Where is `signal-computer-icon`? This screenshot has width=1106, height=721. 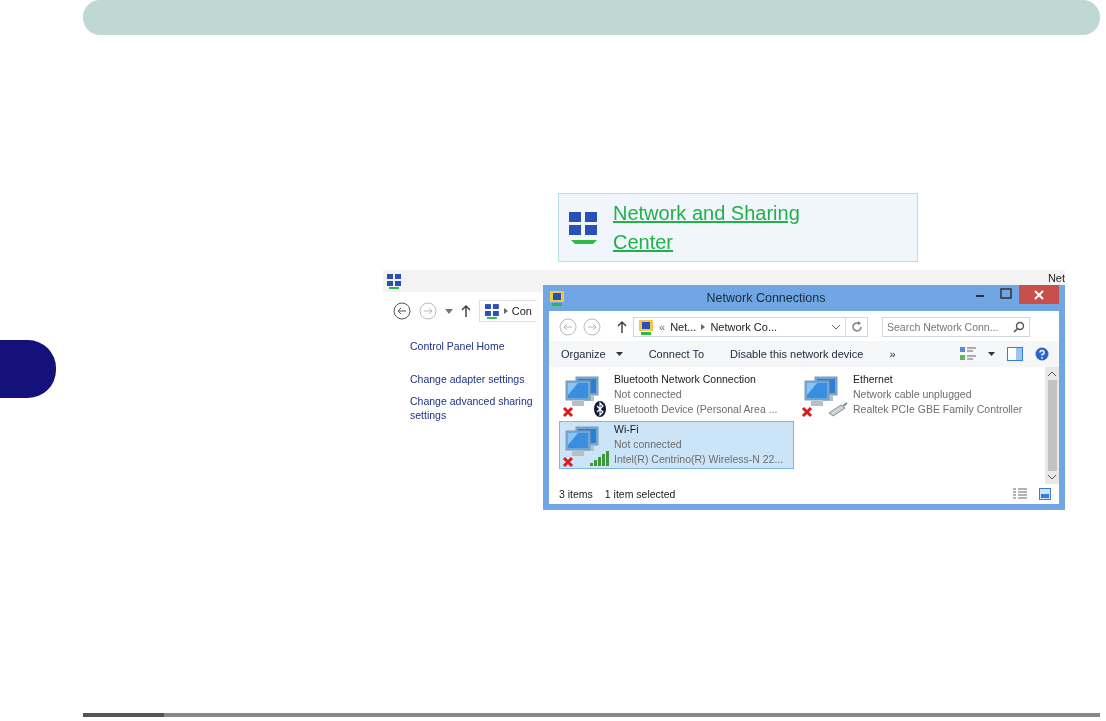
signal-computer-icon is located at coordinates (586, 447).